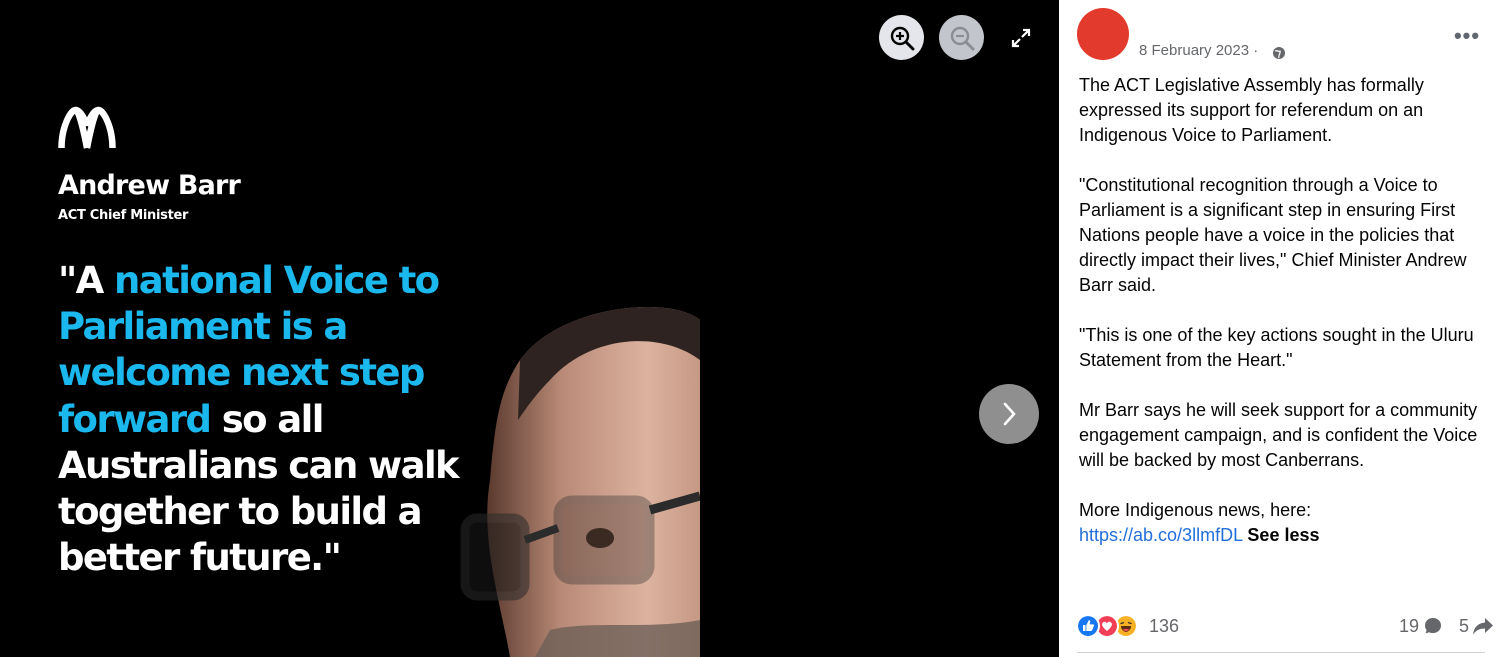 Image resolution: width=1503 pixels, height=657 pixels. Describe the element at coordinates (149, 185) in the screenshot. I see `speaker-name: Andrew Barr` at that location.